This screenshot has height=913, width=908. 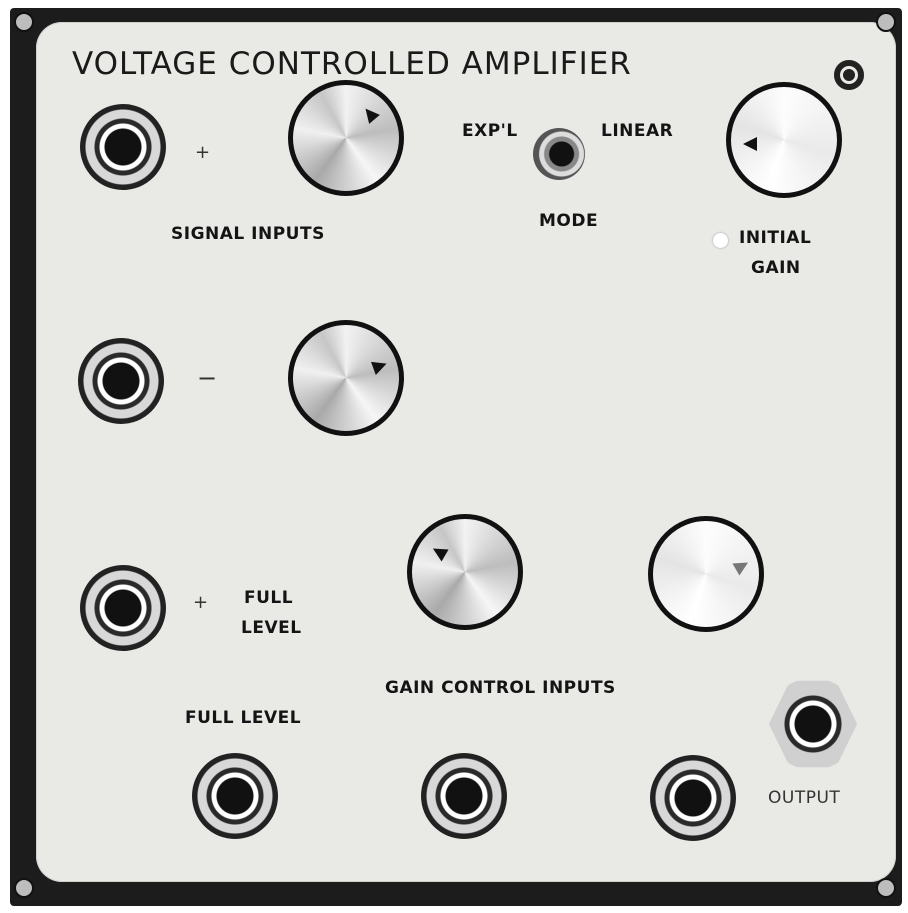 What do you see at coordinates (121, 381) in the screenshot?
I see `signal-input-minus-jack` at bounding box center [121, 381].